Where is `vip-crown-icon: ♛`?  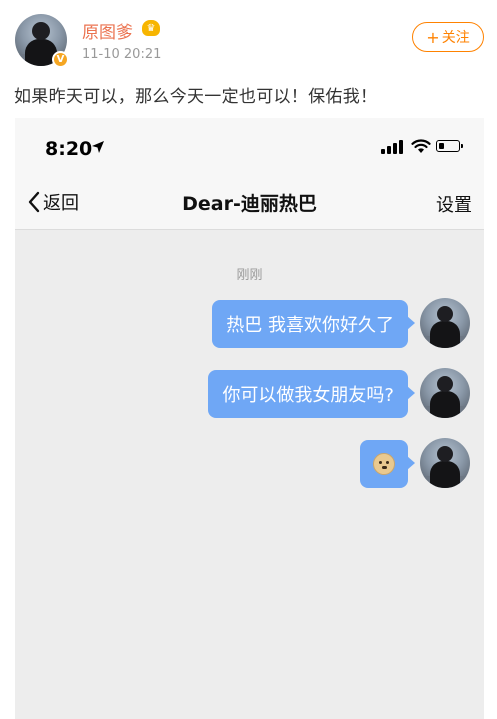
vip-crown-icon: ♛ is located at coordinates (151, 28).